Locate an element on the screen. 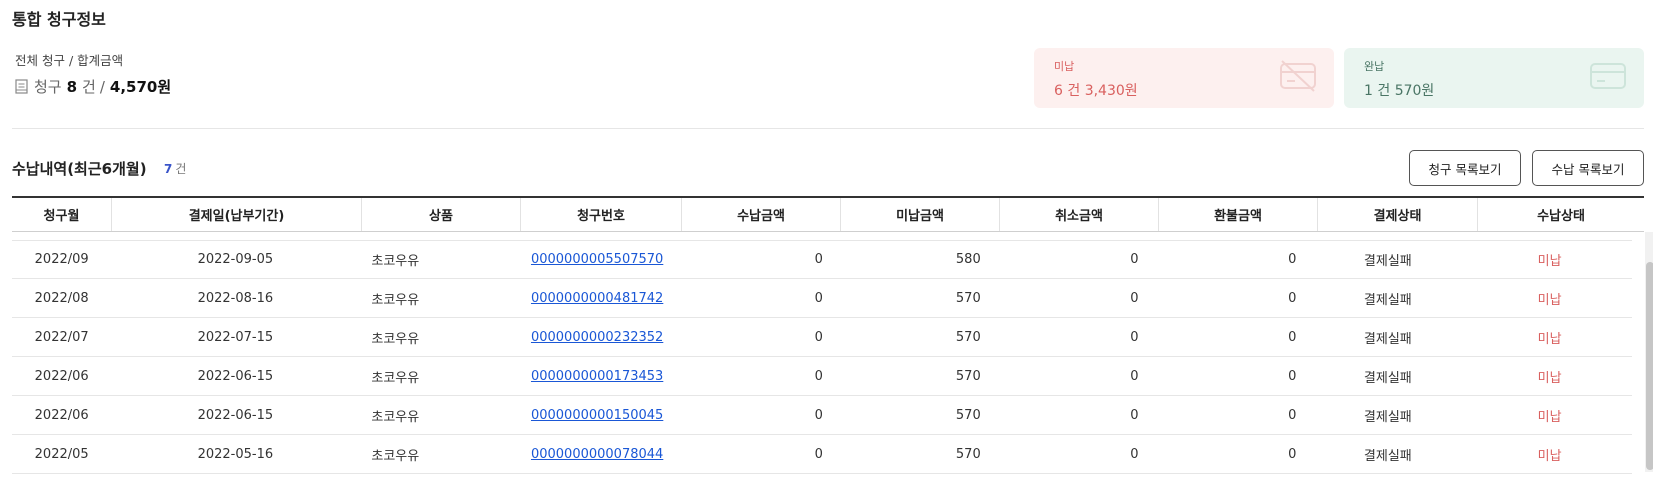 This screenshot has width=1653, height=494. bill-number-link: 0000000000173453 is located at coordinates (597, 376).